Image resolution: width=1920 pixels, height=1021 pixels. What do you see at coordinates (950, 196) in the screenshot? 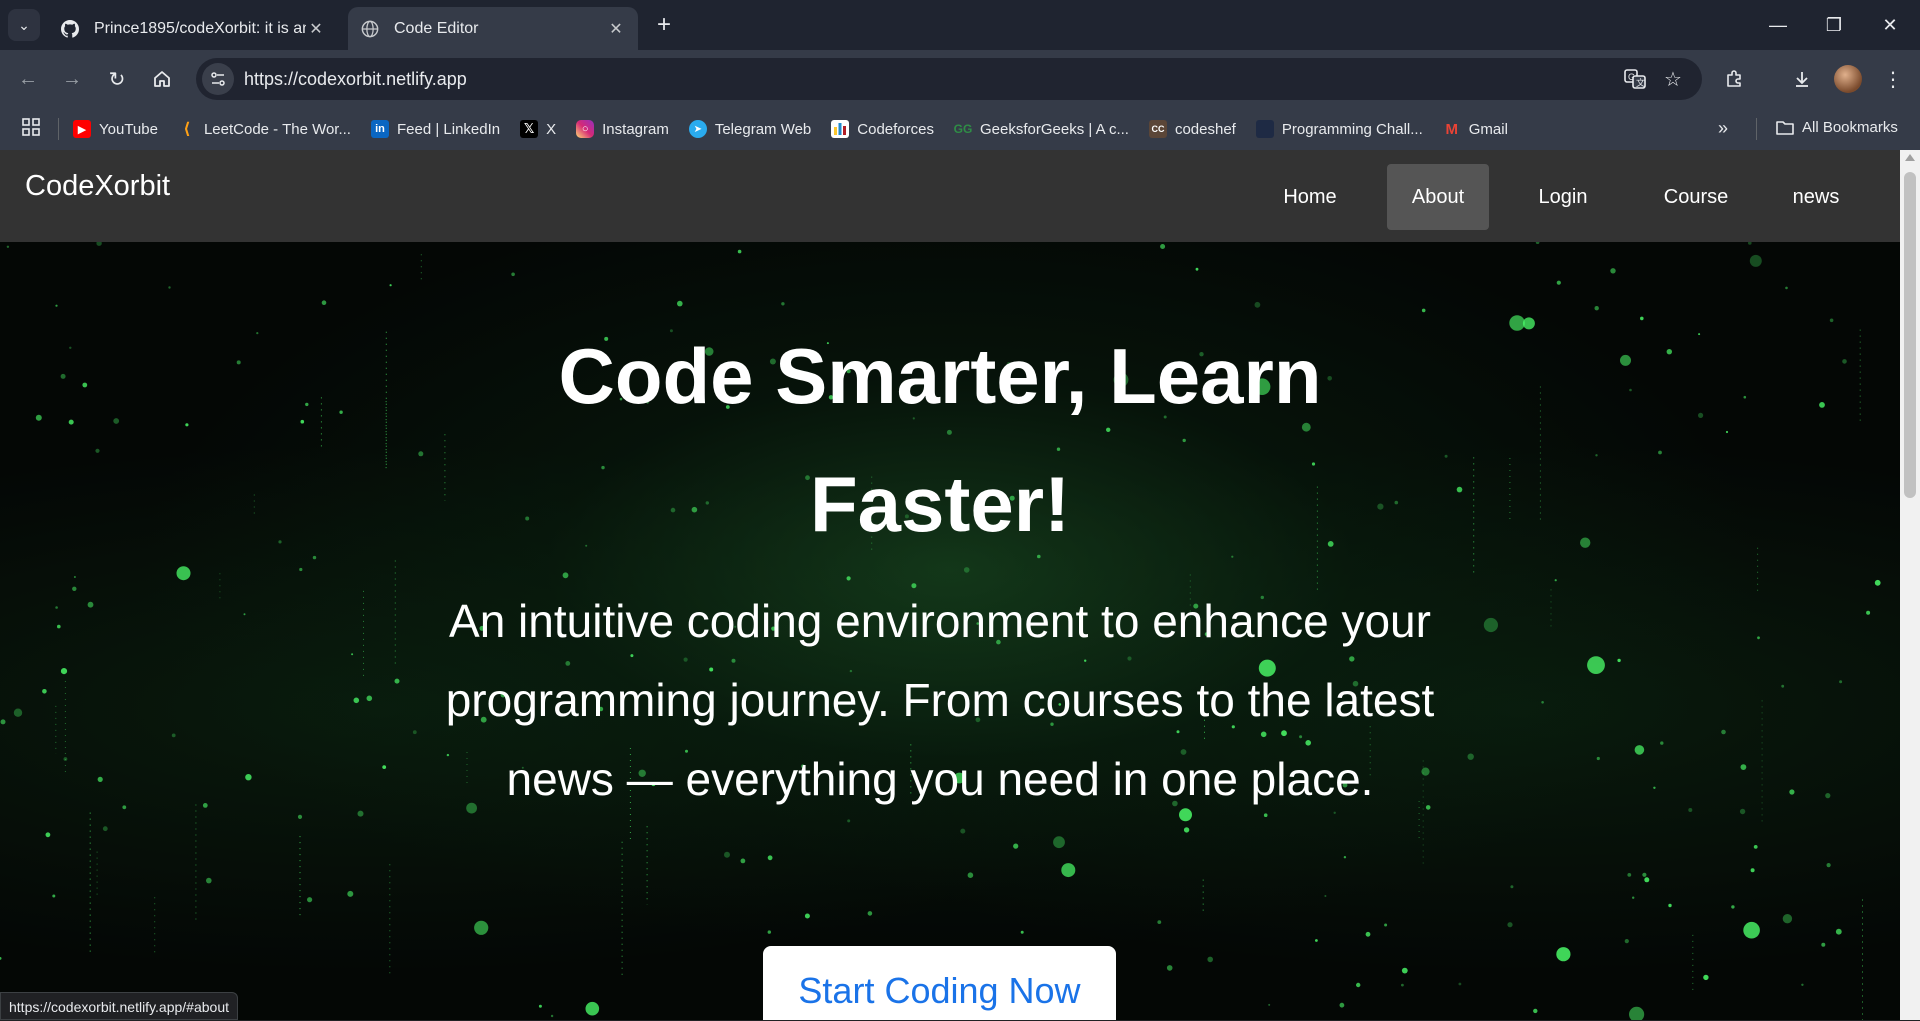
I see `site-navbar: CodeXorbit Home About Login Course news` at bounding box center [950, 196].